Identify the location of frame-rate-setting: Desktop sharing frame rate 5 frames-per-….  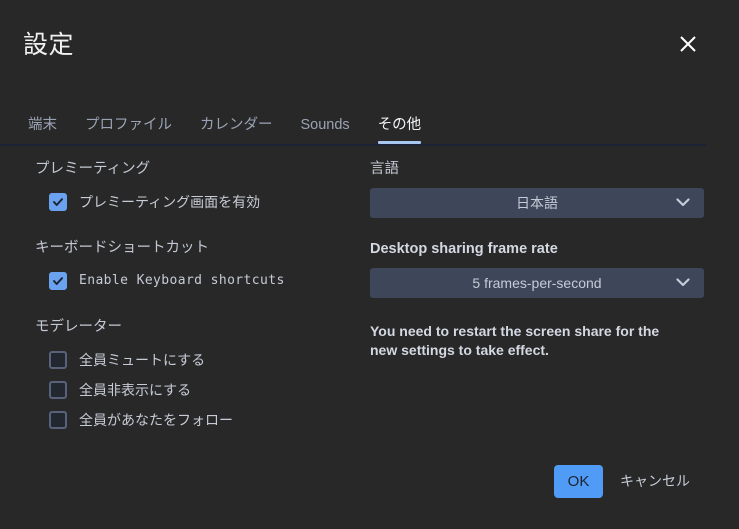
(537, 269).